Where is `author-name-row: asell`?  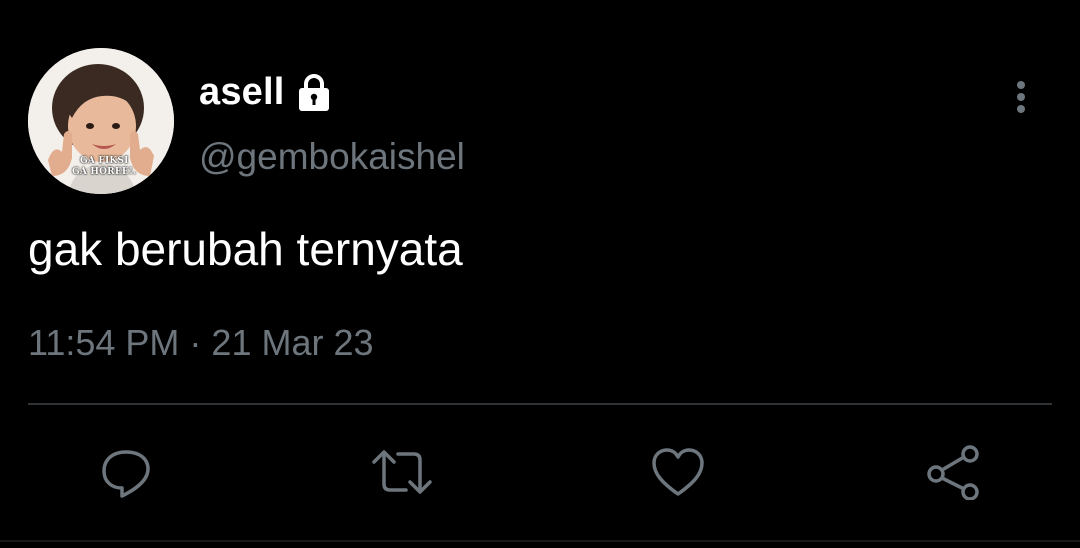
author-name-row: asell is located at coordinates (267, 92).